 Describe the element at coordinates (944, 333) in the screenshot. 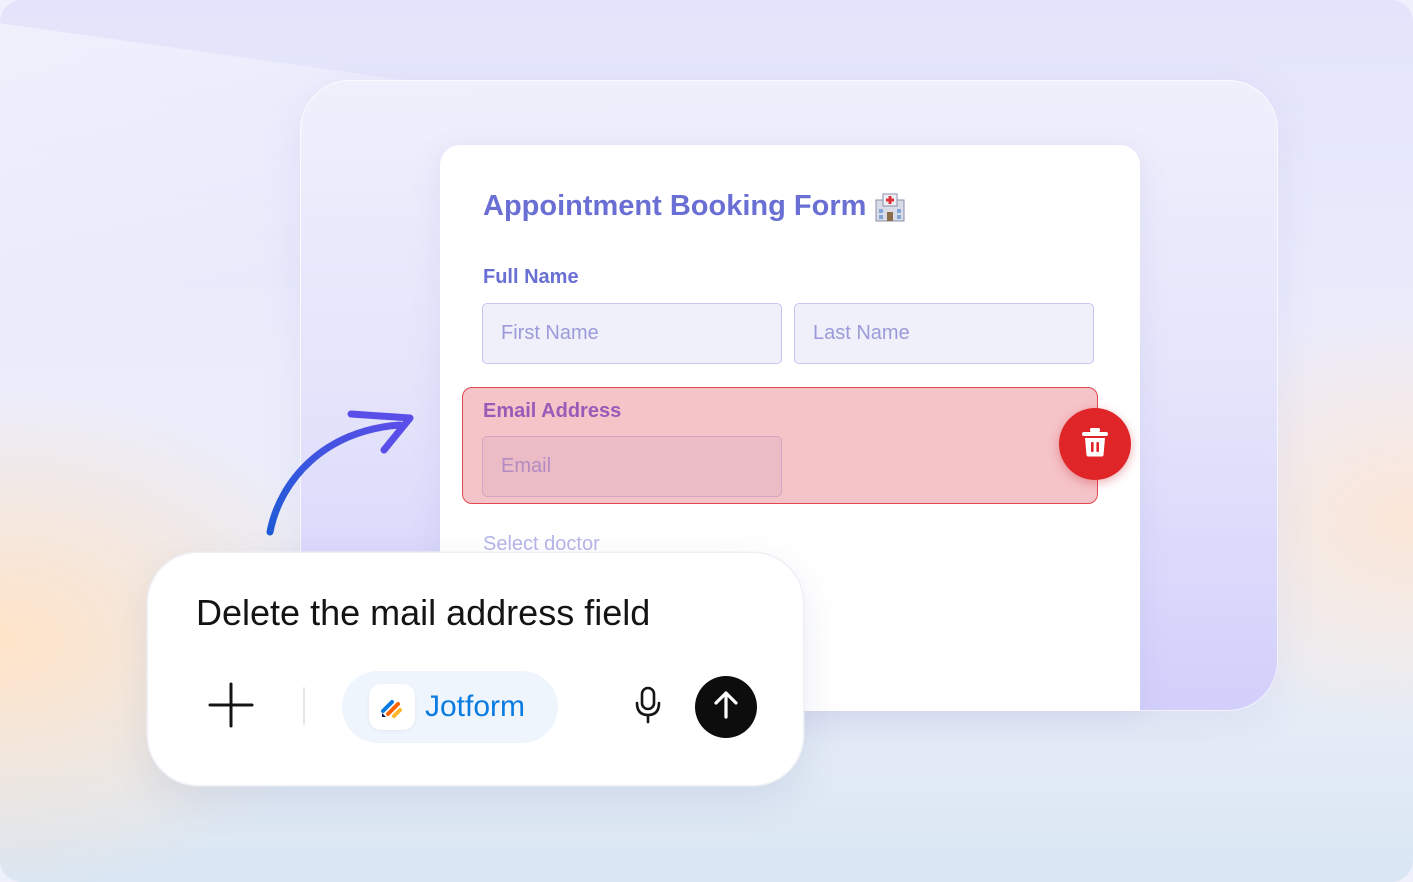

I see `last-name-input: Last Name` at that location.